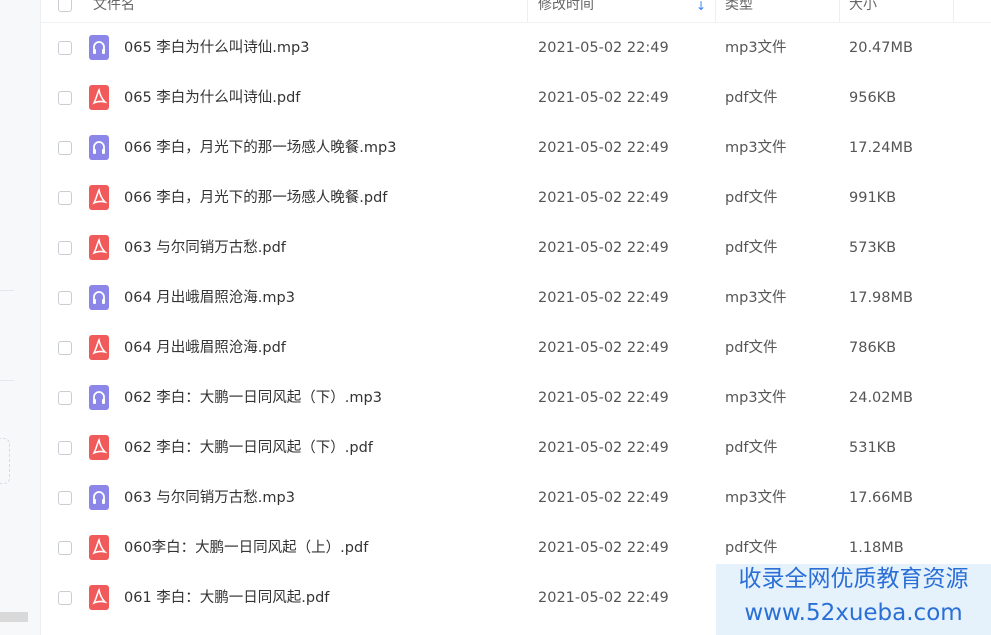 Image resolution: width=991 pixels, height=635 pixels. I want to click on file-size: 786KB, so click(873, 348).